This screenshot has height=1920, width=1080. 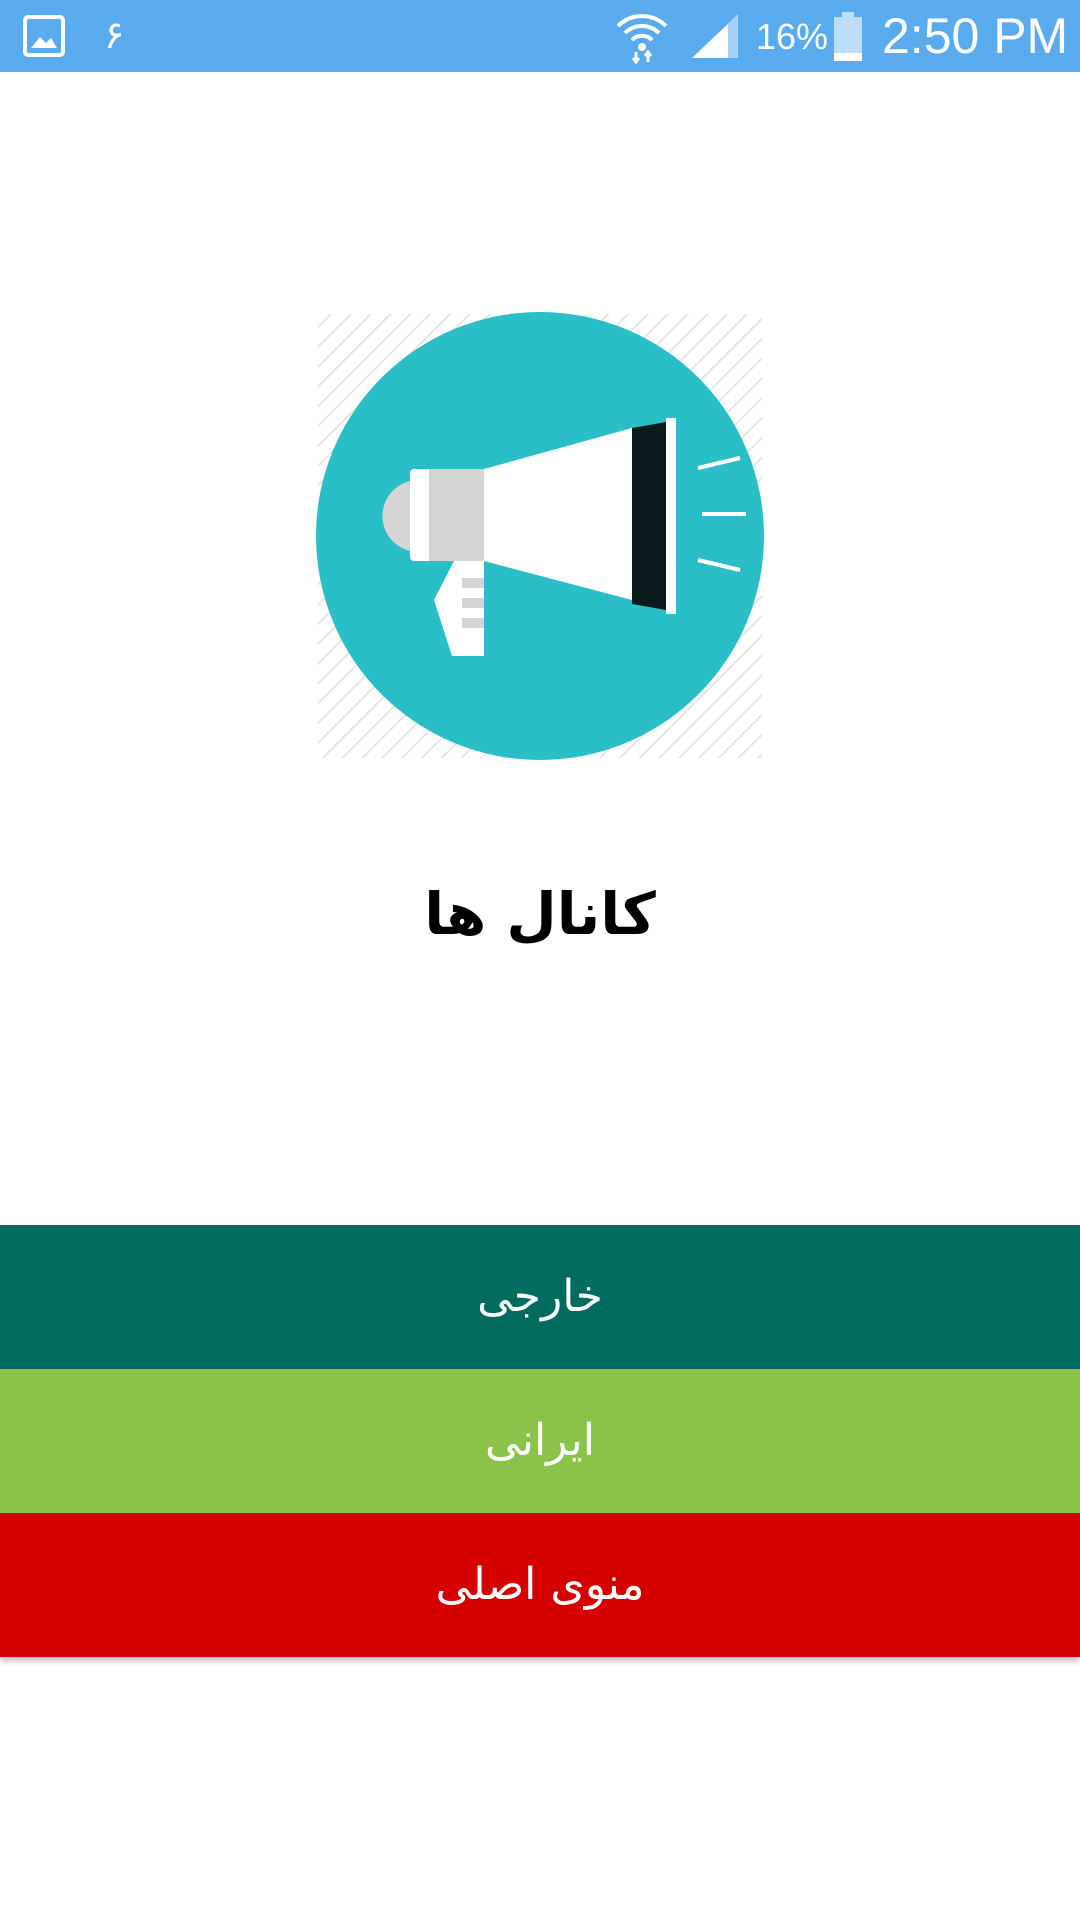 What do you see at coordinates (715, 36) in the screenshot?
I see `signal-icon` at bounding box center [715, 36].